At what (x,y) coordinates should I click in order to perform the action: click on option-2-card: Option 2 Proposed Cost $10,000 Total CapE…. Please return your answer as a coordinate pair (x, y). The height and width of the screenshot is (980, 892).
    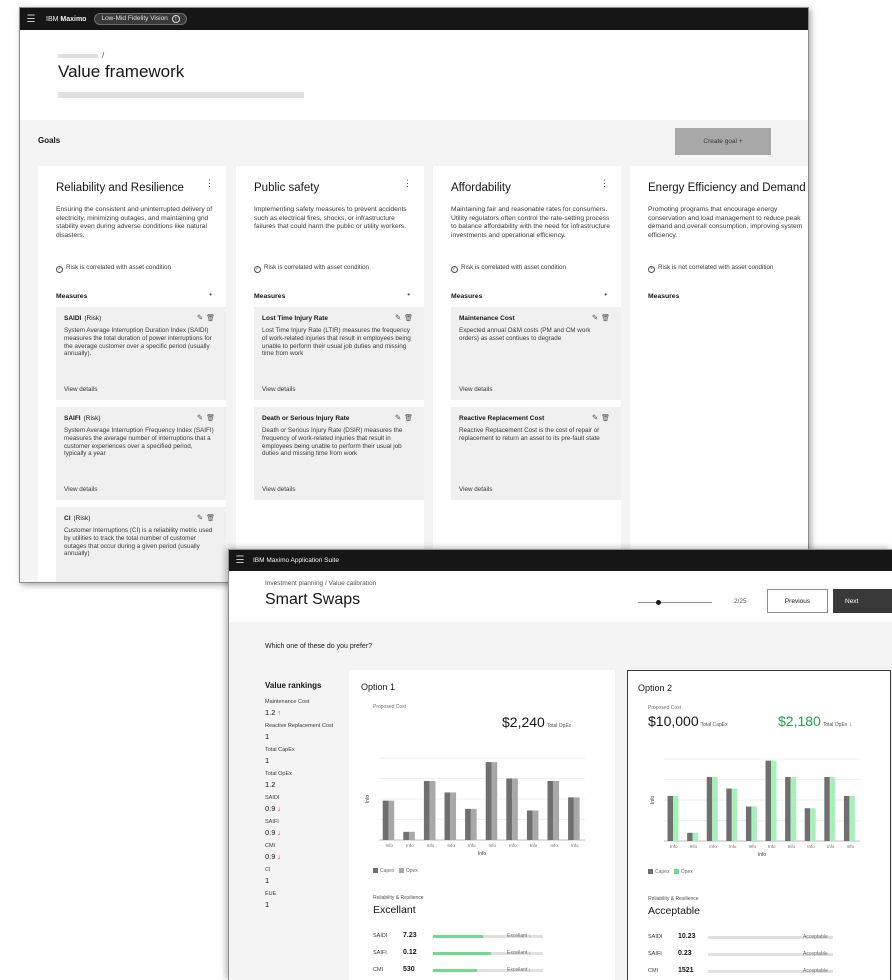
    Looking at the image, I should click on (759, 825).